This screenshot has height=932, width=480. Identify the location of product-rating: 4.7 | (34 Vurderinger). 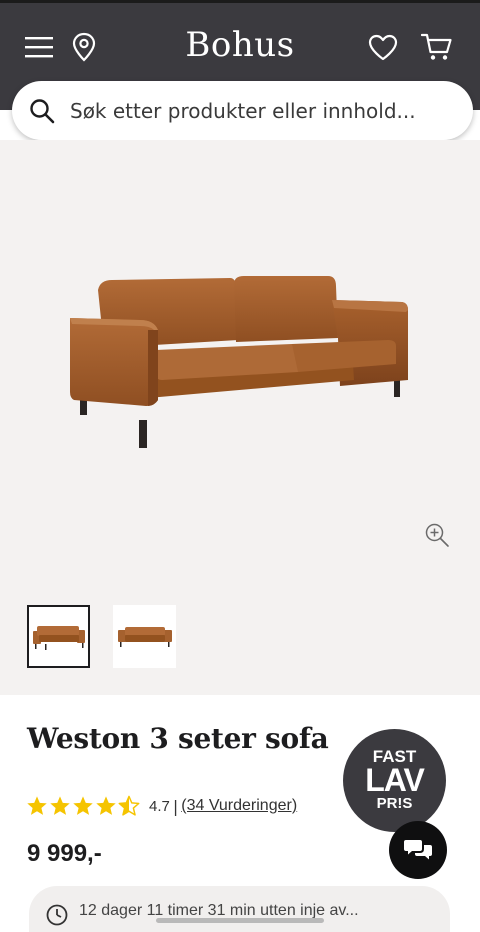
(161, 806).